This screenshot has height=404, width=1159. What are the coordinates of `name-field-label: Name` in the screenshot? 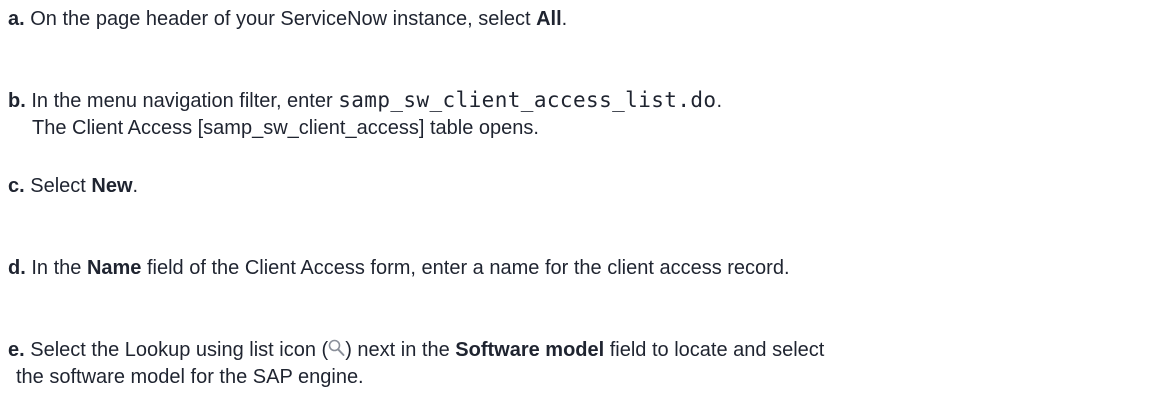 It's located at (114, 268).